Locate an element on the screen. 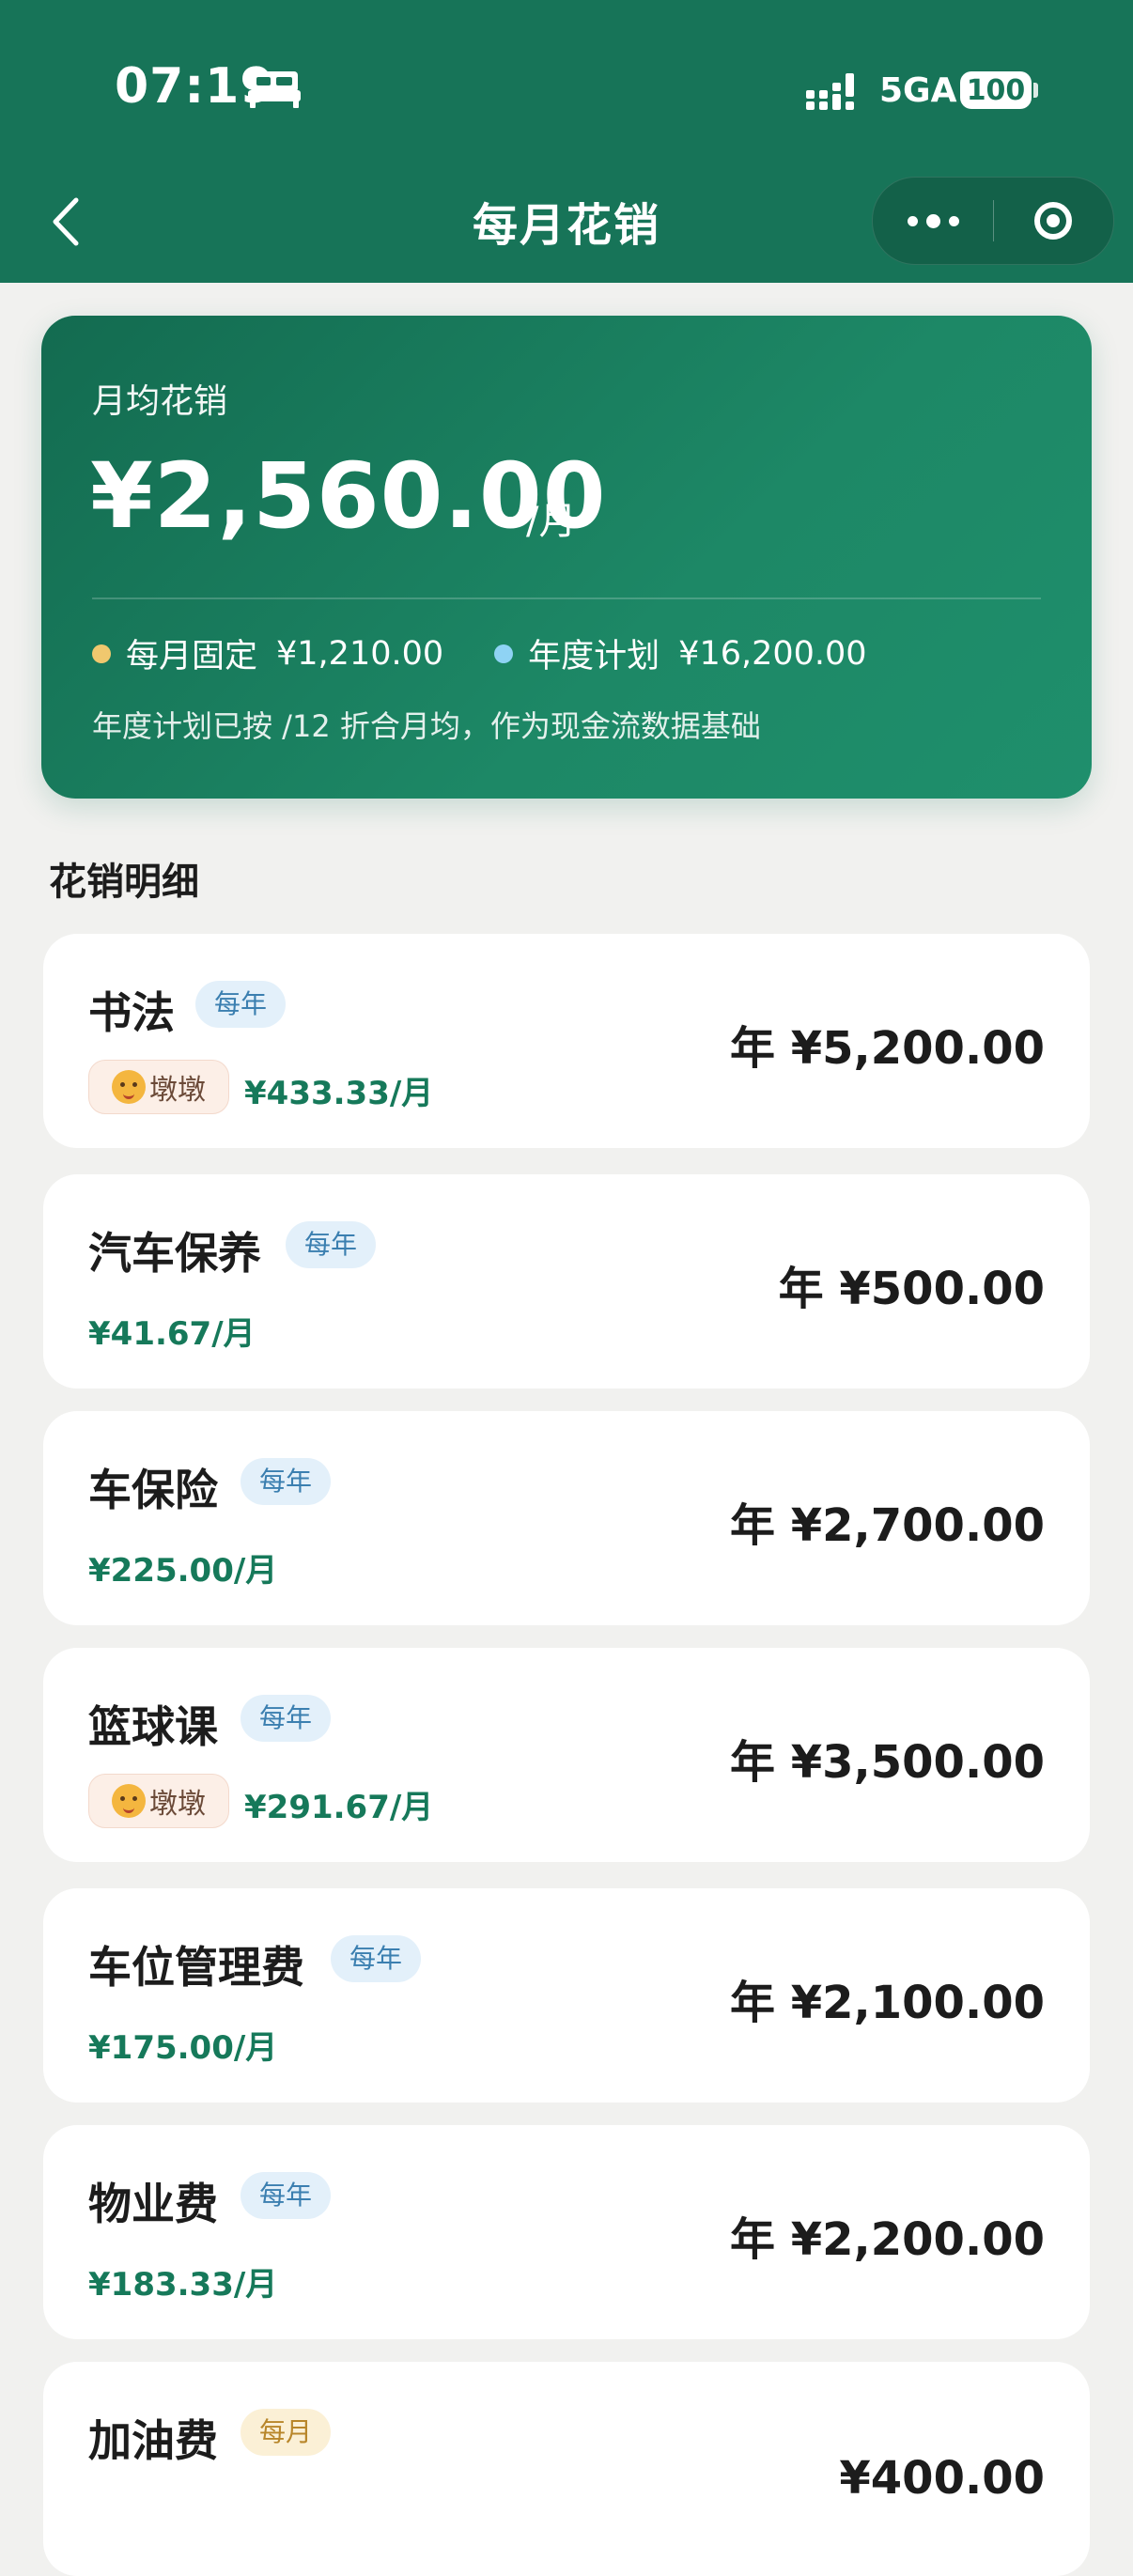 This screenshot has height=2576, width=1133. item-name: 汽车保养 is located at coordinates (174, 1253).